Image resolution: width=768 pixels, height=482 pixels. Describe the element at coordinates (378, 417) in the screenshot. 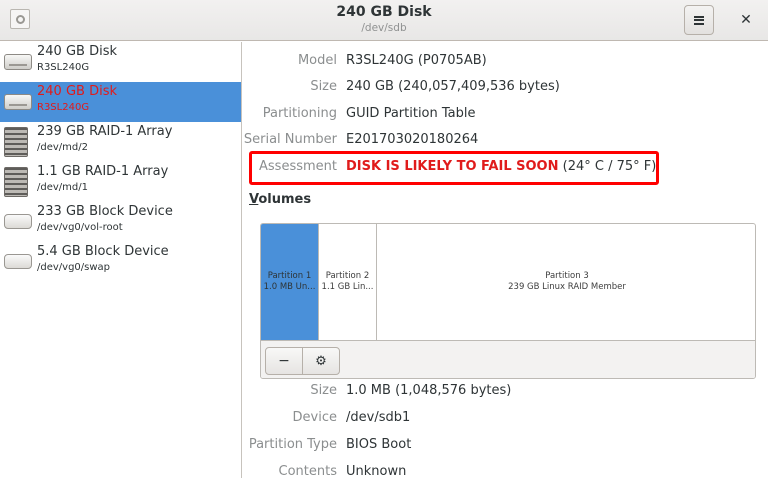

I see `partition-device-value: /dev/sdb1` at that location.